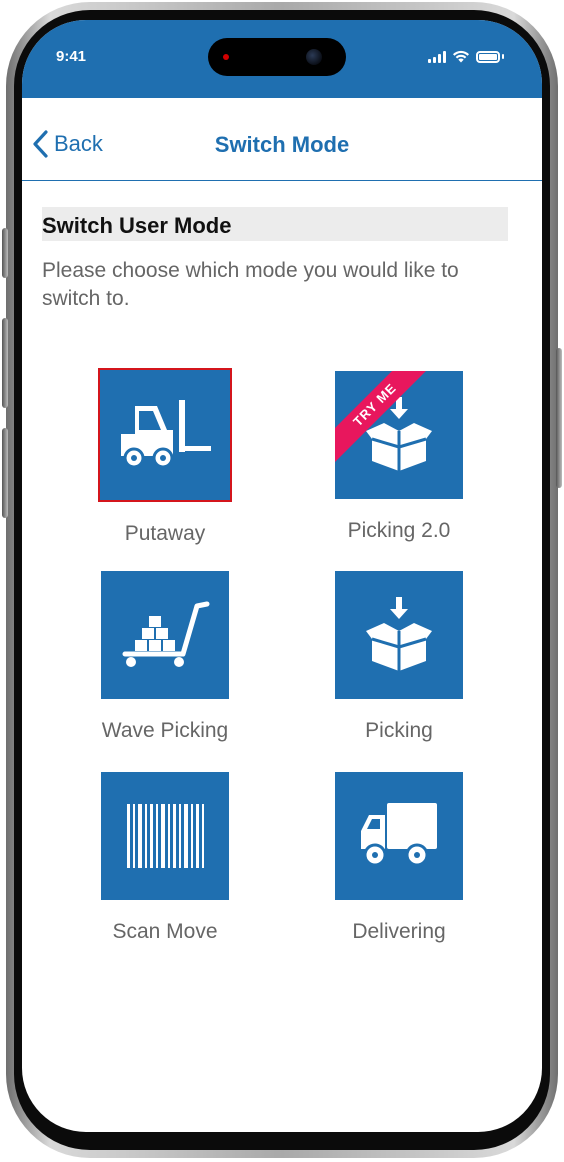  I want to click on dynamic-island, so click(277, 57).